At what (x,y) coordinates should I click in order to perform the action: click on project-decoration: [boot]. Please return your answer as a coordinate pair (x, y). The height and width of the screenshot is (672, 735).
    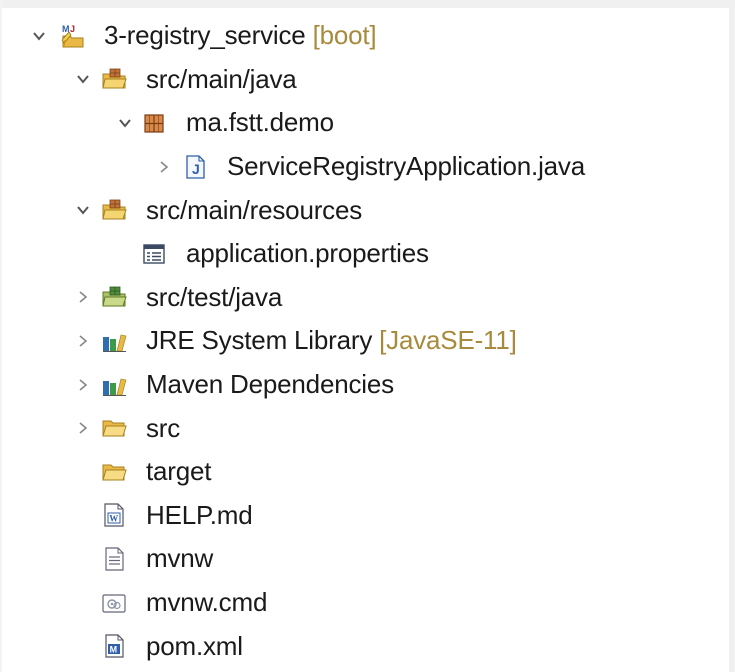
    Looking at the image, I should click on (344, 35).